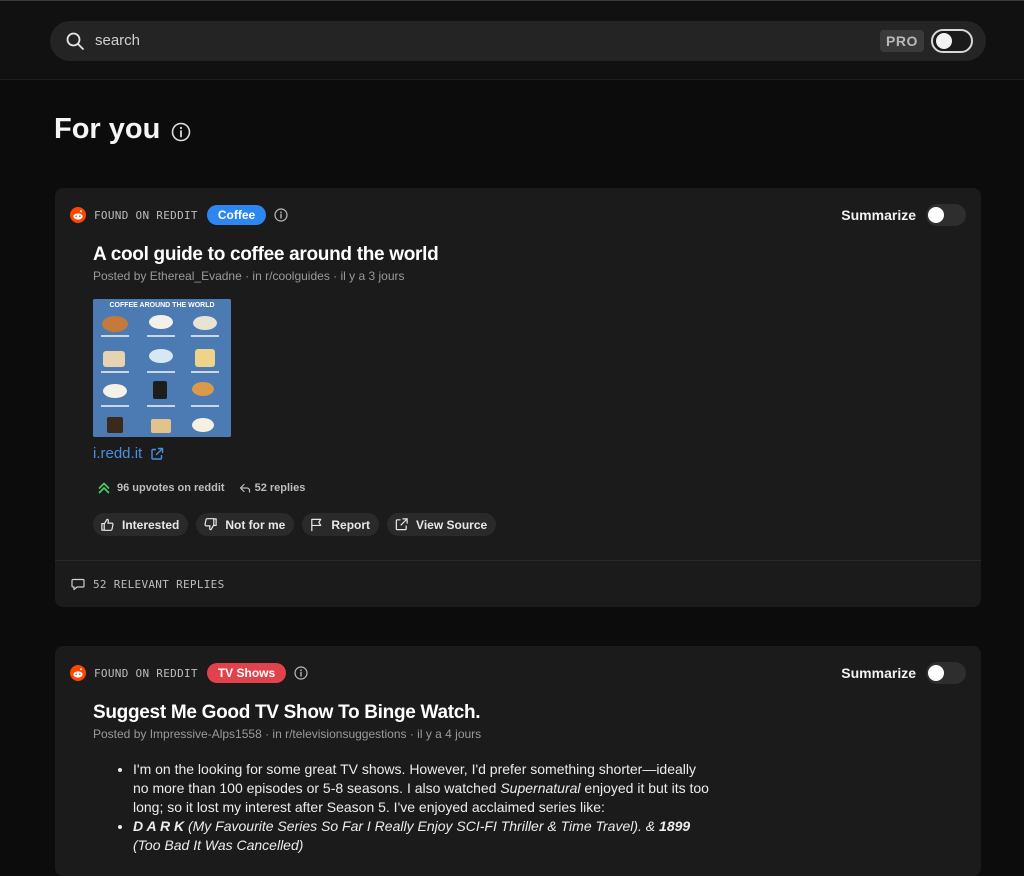 This screenshot has width=1024, height=876. What do you see at coordinates (266, 255) in the screenshot?
I see `post-title: A cool guide to coffee around the world` at bounding box center [266, 255].